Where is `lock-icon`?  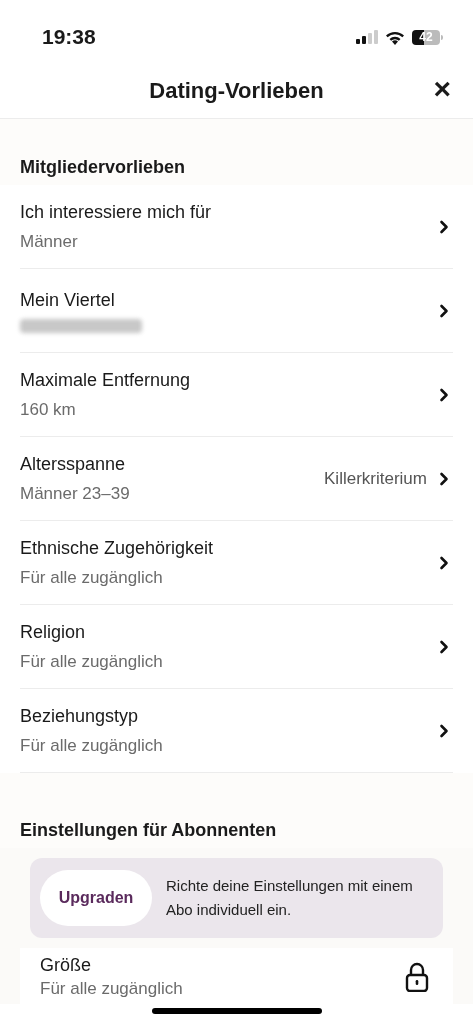
lock-icon is located at coordinates (417, 977).